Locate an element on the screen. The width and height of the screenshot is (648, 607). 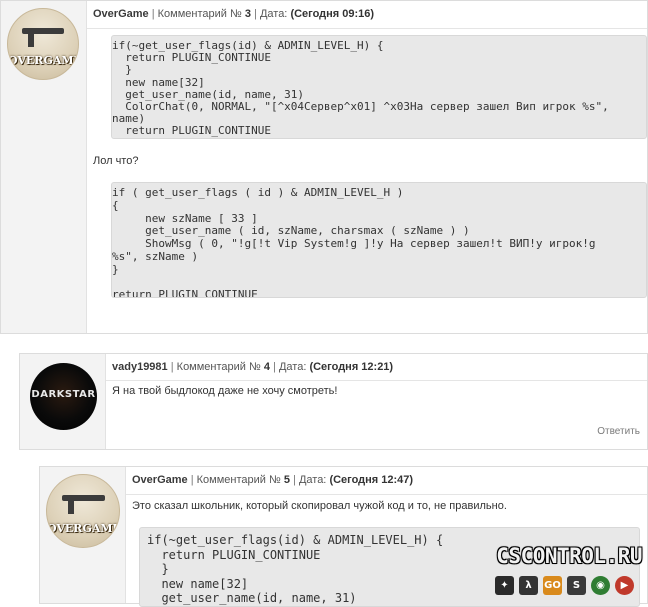
comment-date: (Сегодня 12:47) is located at coordinates (371, 480).